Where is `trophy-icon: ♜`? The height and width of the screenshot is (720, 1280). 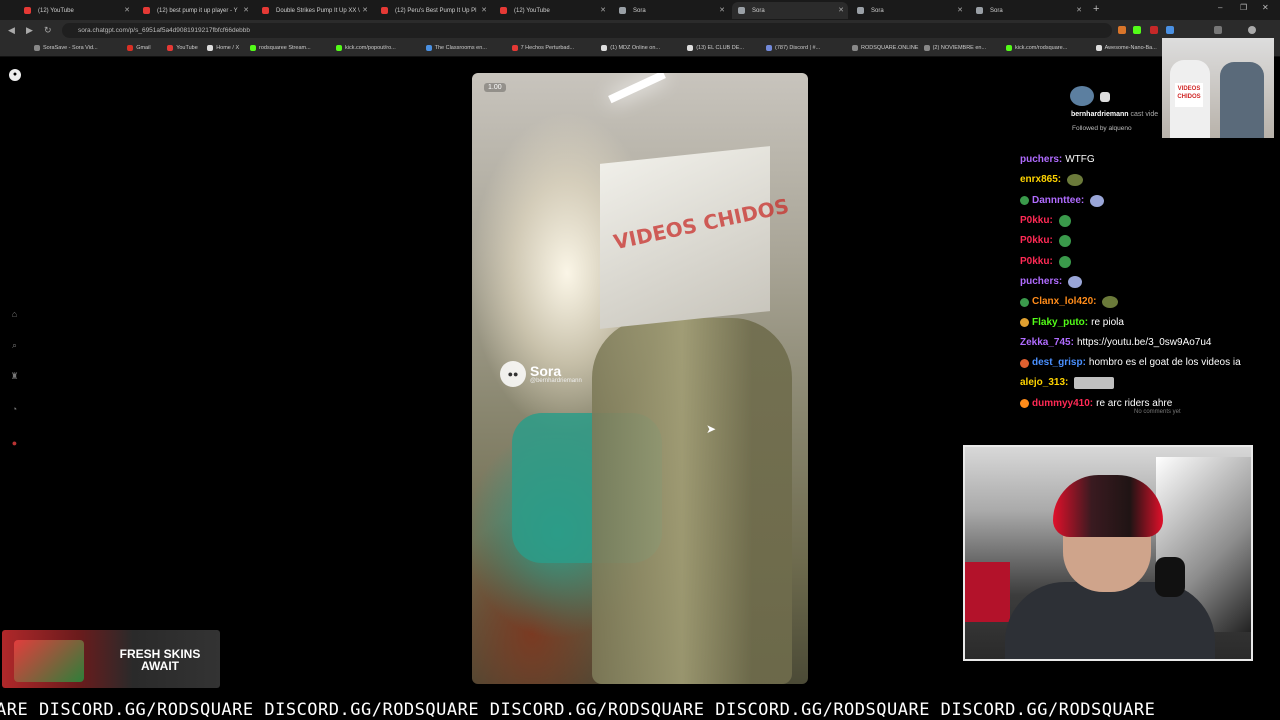 trophy-icon: ♜ is located at coordinates (14, 376).